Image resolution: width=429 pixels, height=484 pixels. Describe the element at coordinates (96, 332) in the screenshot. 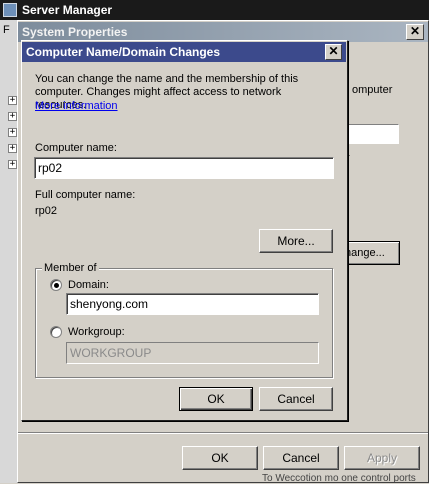

I see `workgroup-label: Workgroup:` at that location.